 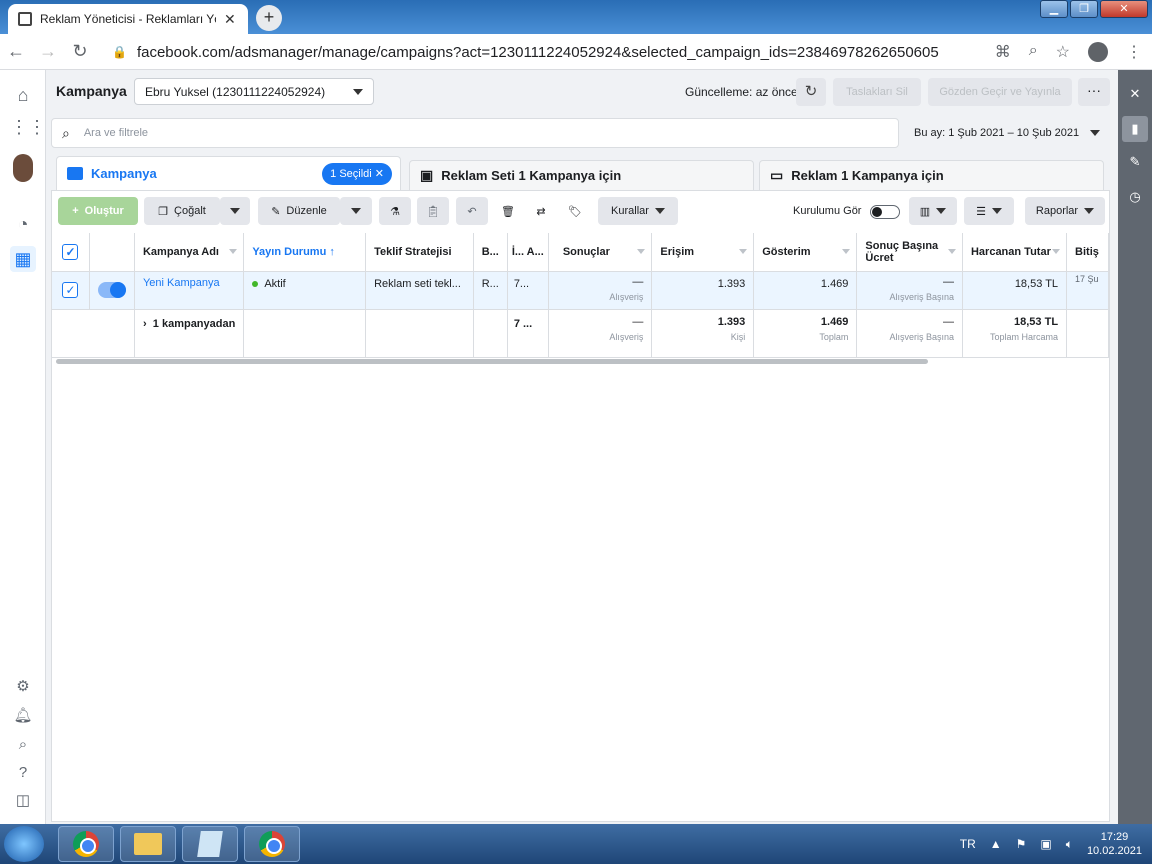 What do you see at coordinates (996, 844) in the screenshot?
I see `tray-expand-icon: ▲` at bounding box center [996, 844].